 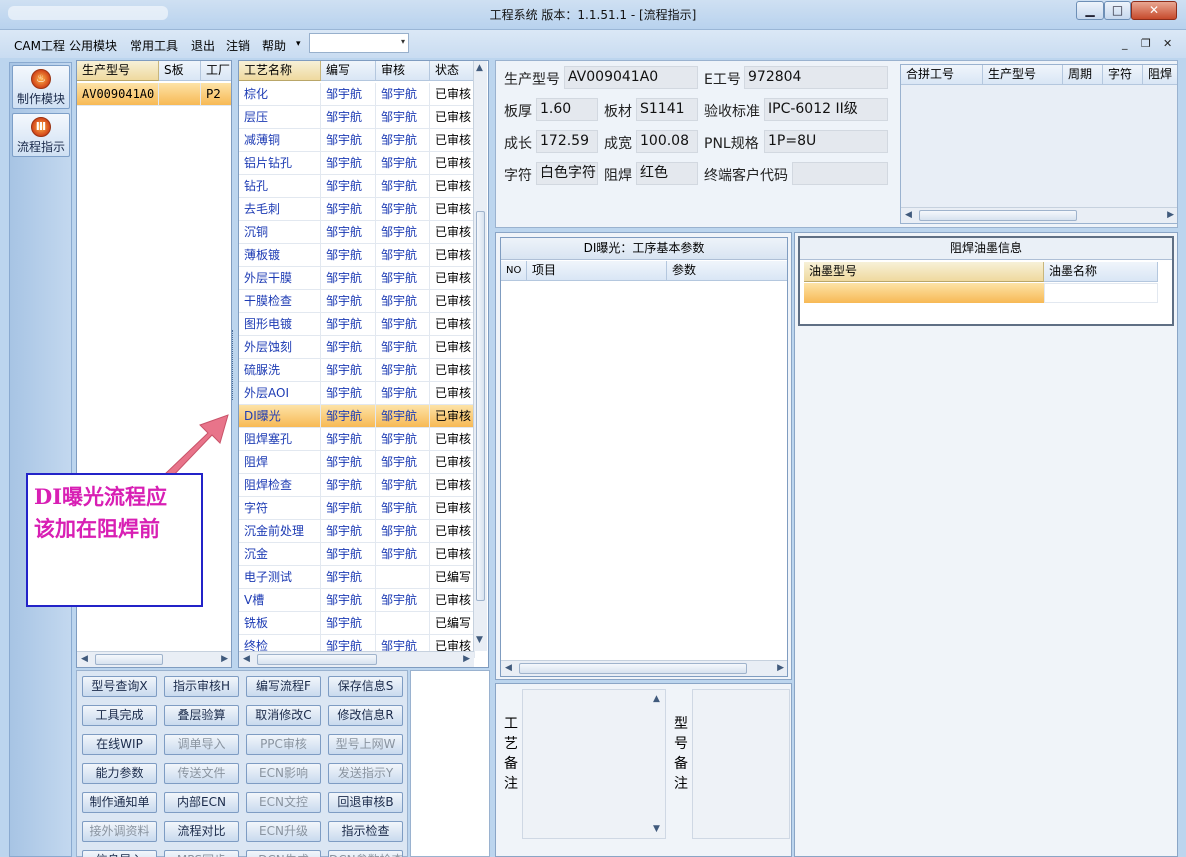 What do you see at coordinates (41, 135) in the screenshot?
I see `module-process-button: Ⅲ 流程指示` at bounding box center [41, 135].